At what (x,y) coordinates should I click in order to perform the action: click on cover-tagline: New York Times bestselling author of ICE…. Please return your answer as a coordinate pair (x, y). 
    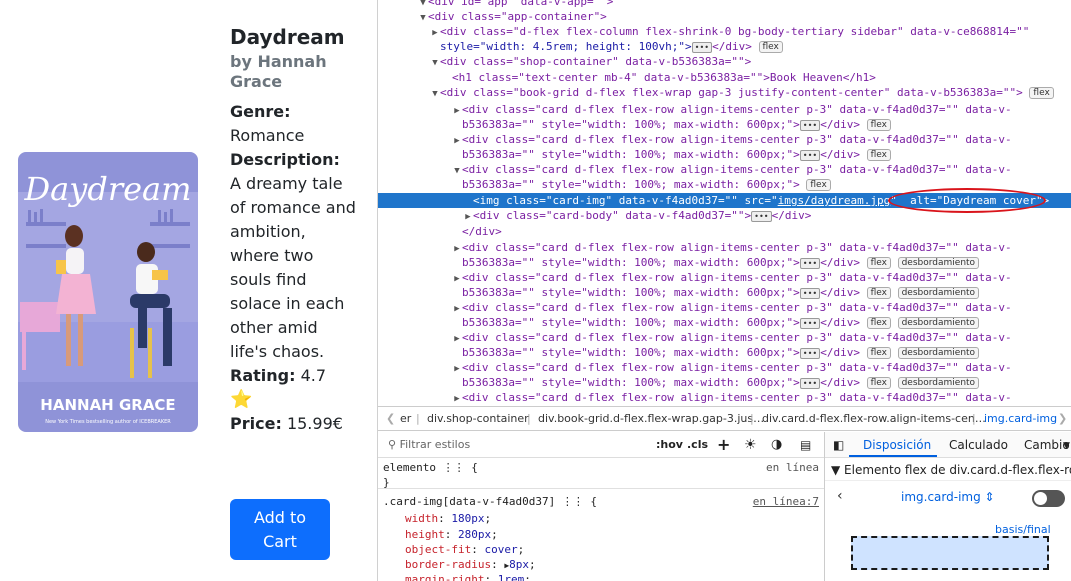
    Looking at the image, I should click on (108, 422).